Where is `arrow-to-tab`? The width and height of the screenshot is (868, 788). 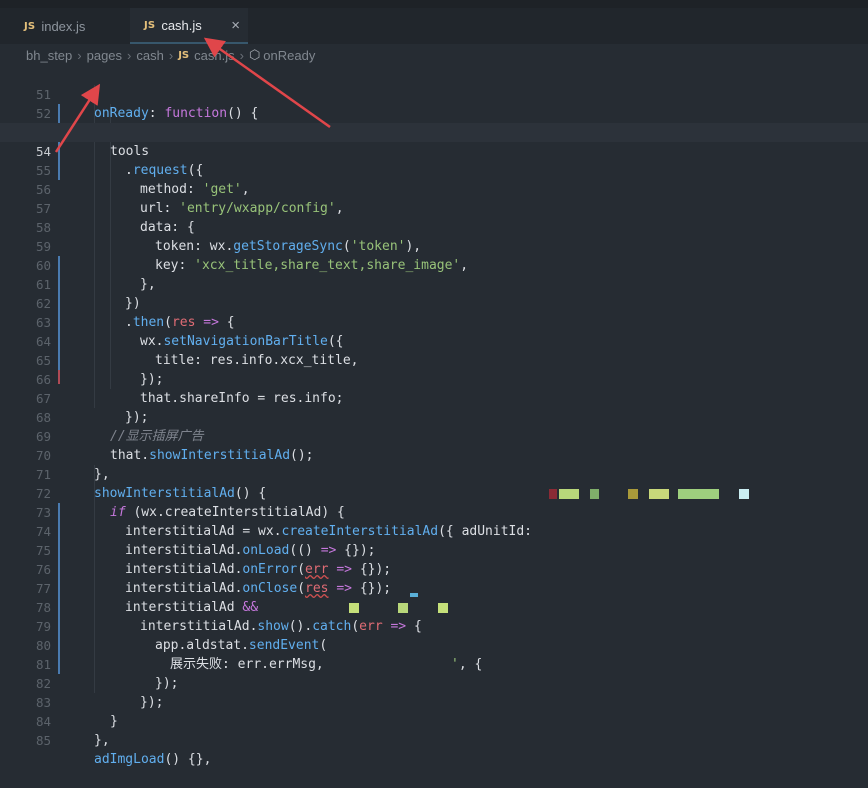 arrow-to-tab is located at coordinates (267, 83).